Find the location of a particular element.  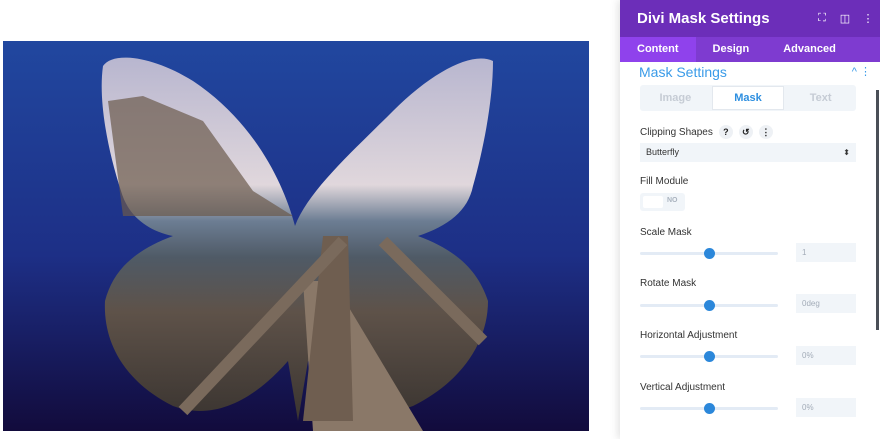

toggle-state: NO is located at coordinates (672, 200).